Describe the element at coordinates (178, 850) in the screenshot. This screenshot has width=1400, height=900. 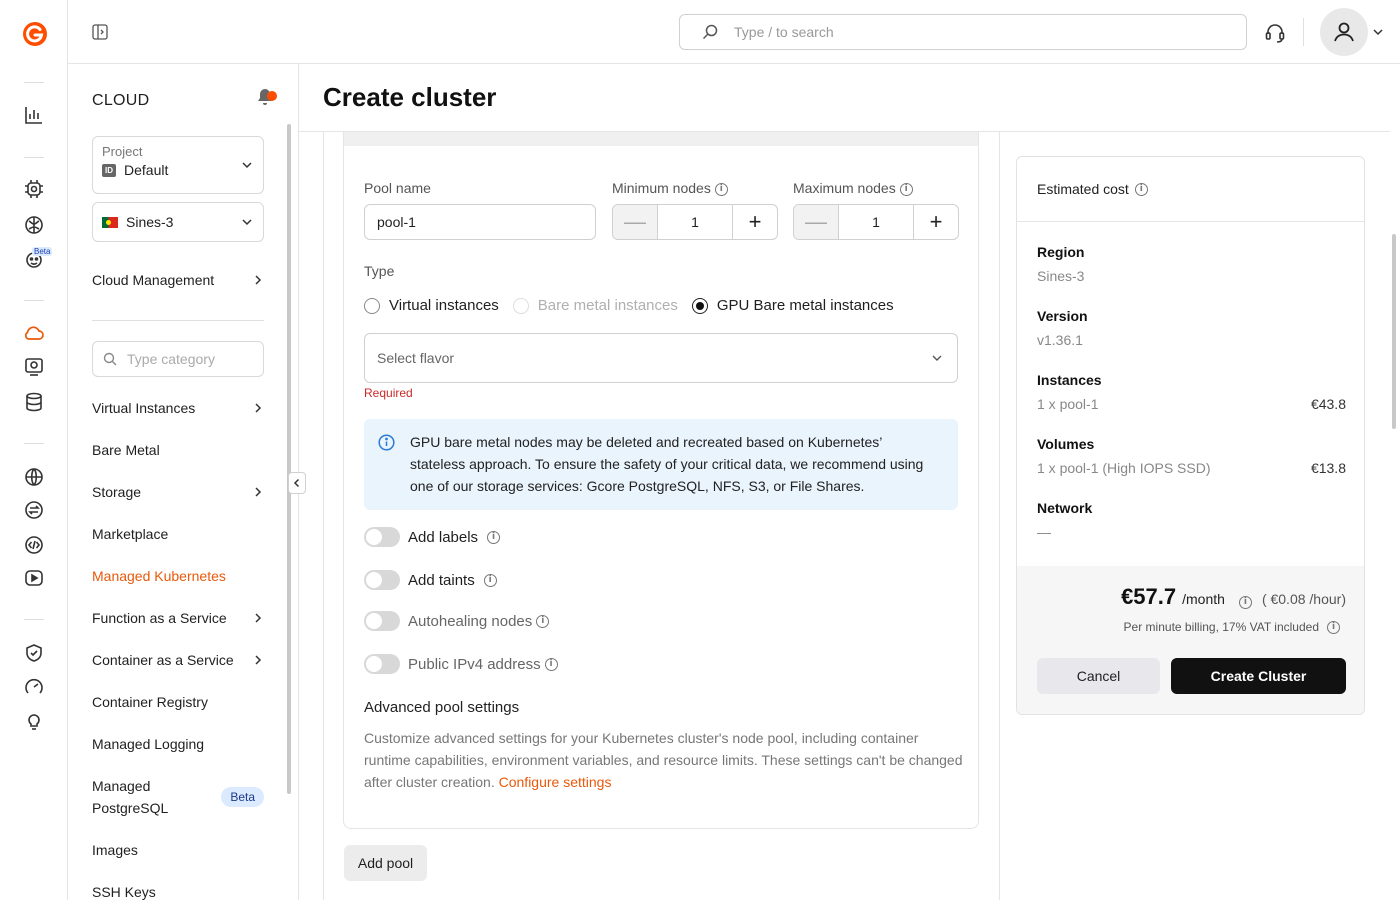
I see `sidebar-item-images: Images` at that location.